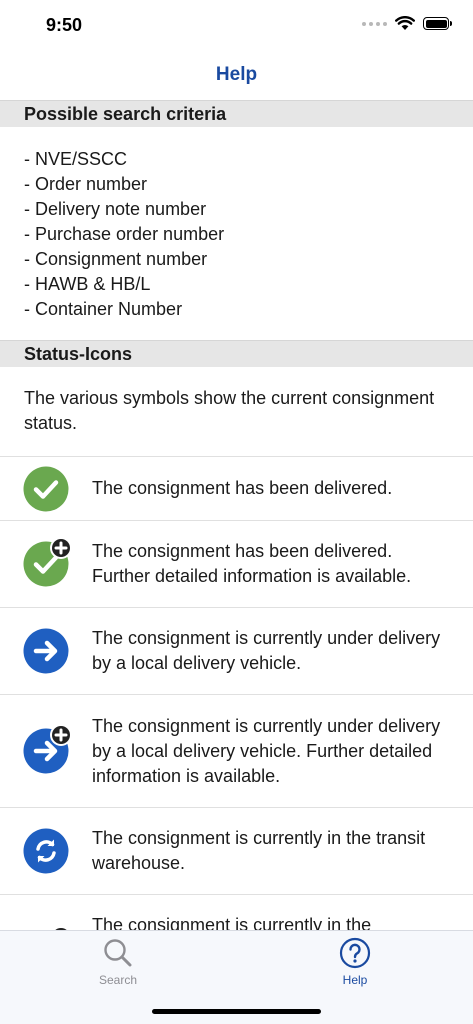 Image resolution: width=473 pixels, height=1024 pixels. What do you see at coordinates (437, 23) in the screenshot?
I see `battery-icon` at bounding box center [437, 23].